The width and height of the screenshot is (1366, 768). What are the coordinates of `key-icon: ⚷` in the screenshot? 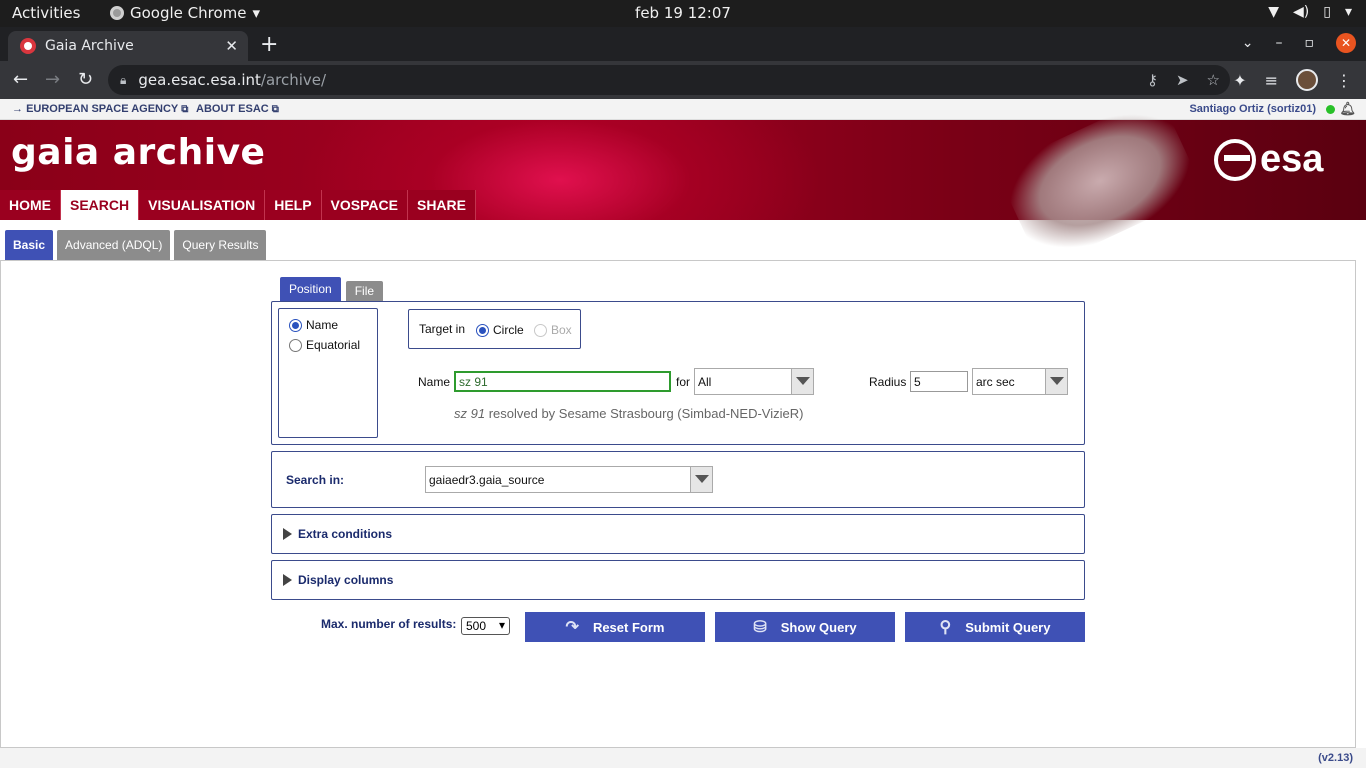 It's located at (1152, 80).